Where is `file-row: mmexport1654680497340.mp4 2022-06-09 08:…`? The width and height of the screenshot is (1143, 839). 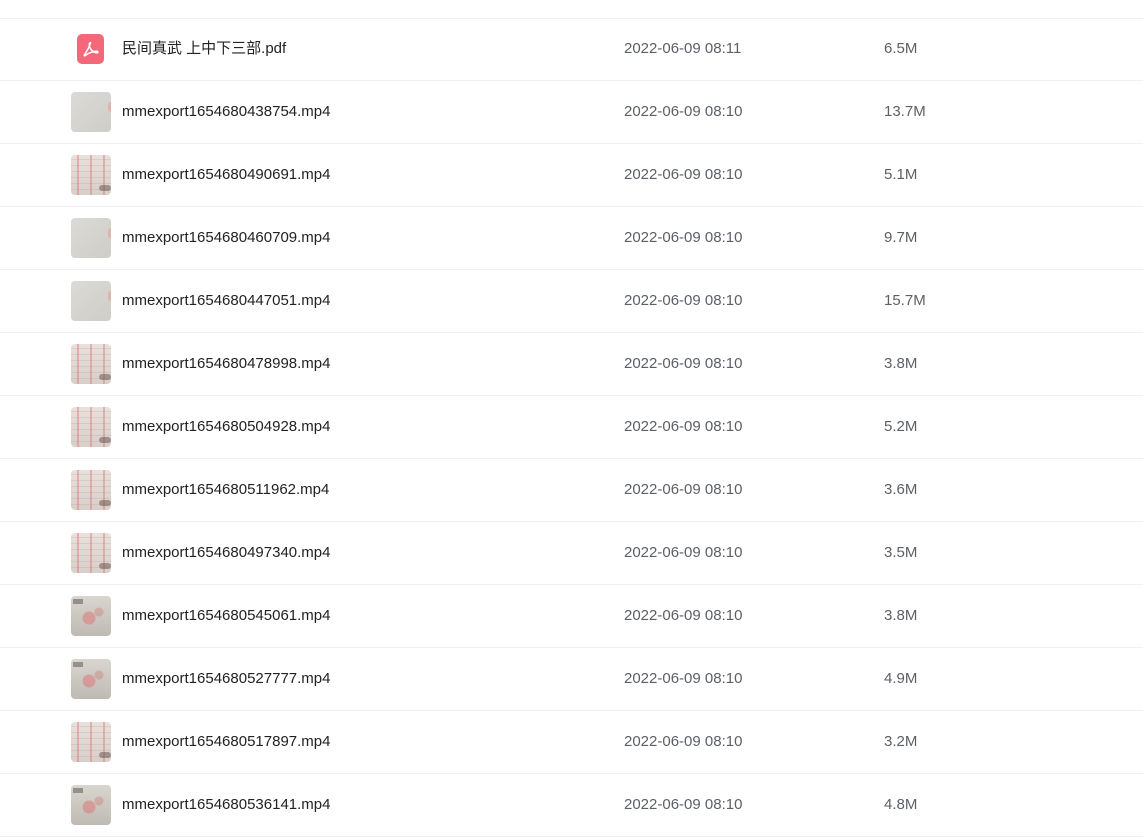 file-row: mmexport1654680497340.mp4 2022-06-09 08:… is located at coordinates (571, 553).